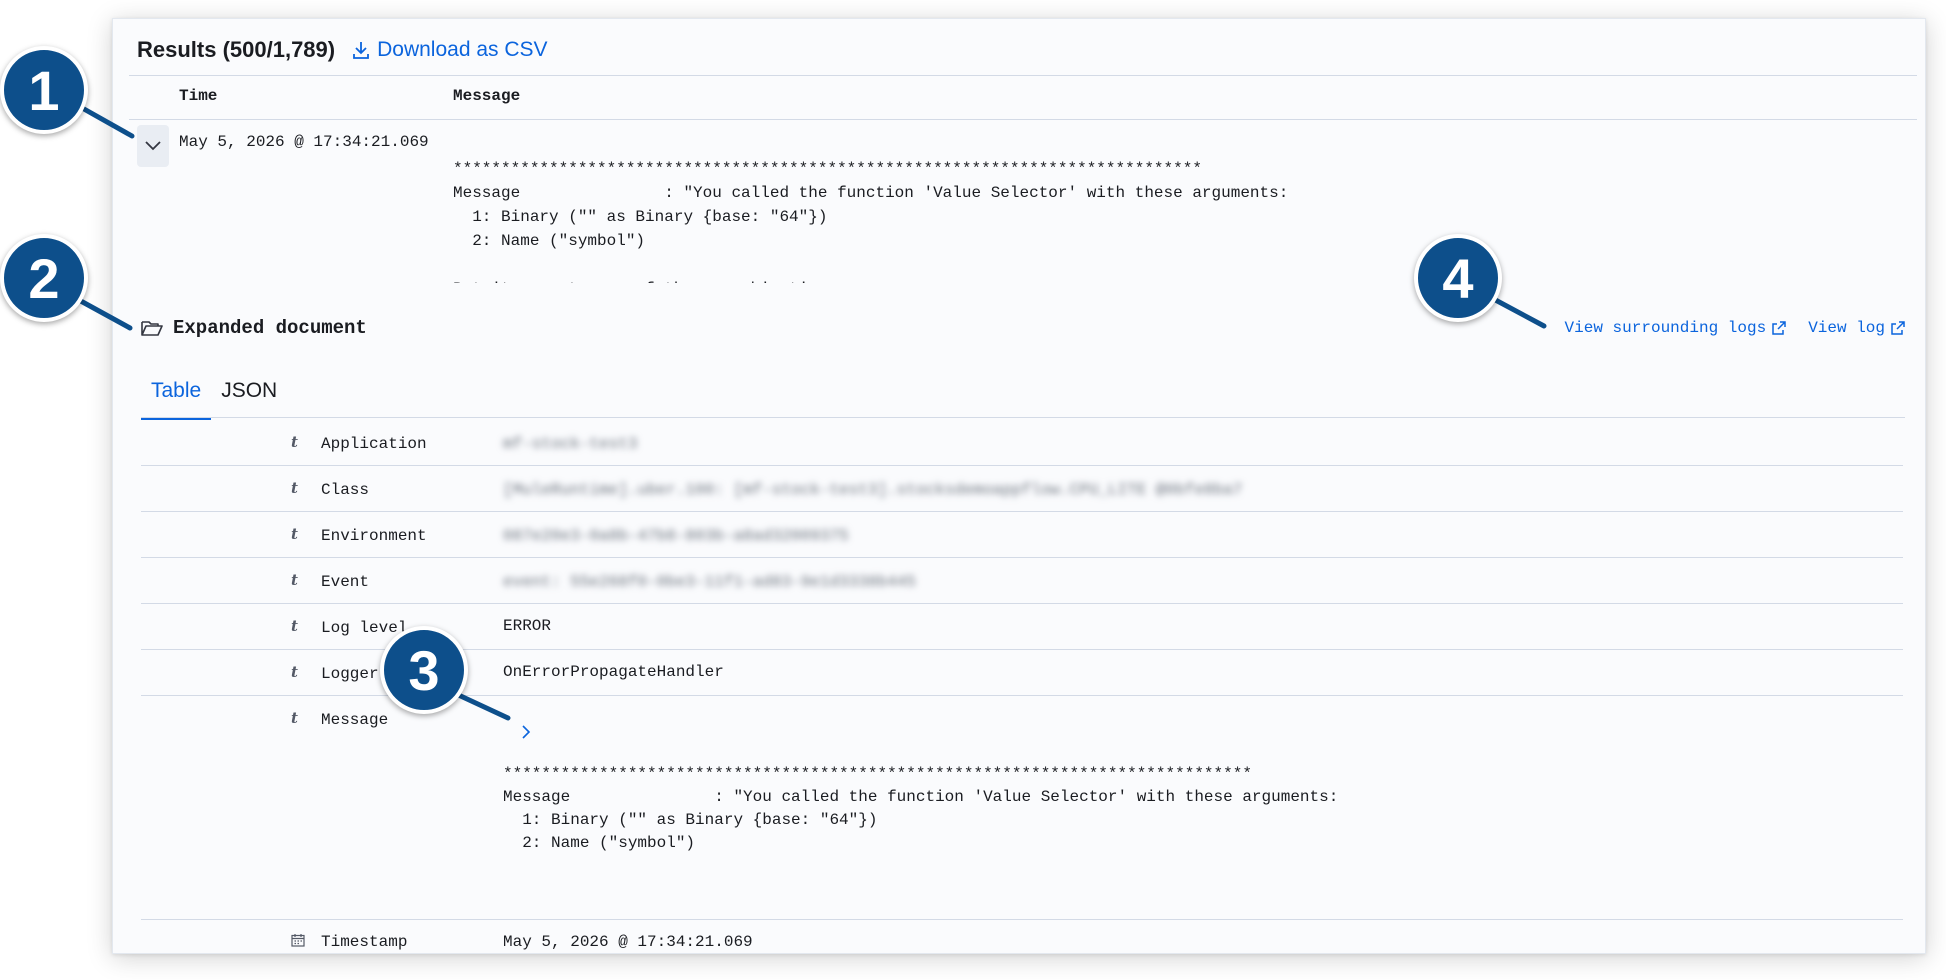  What do you see at coordinates (364, 628) in the screenshot?
I see `field-name: Log level` at bounding box center [364, 628].